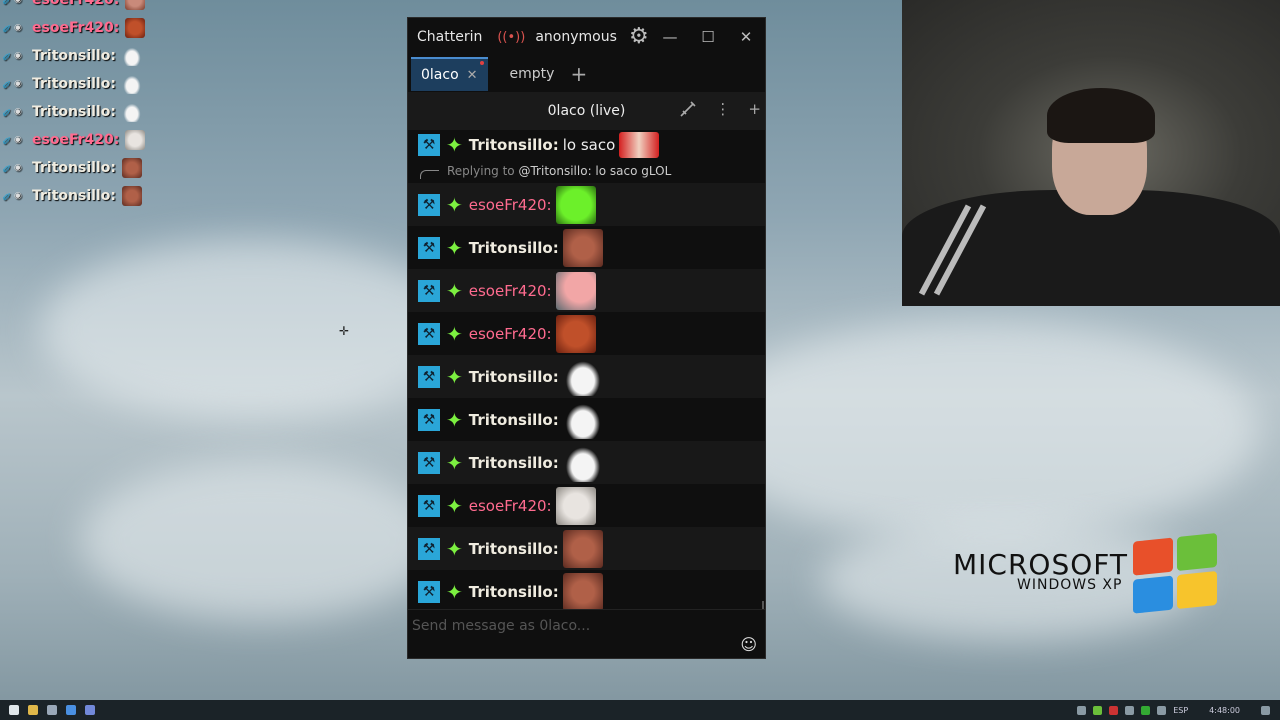 Image resolution: width=1280 pixels, height=720 pixels. I want to click on overlay-chat-row: ✐ ◉ Tritonsillo:, so click(102, 168).